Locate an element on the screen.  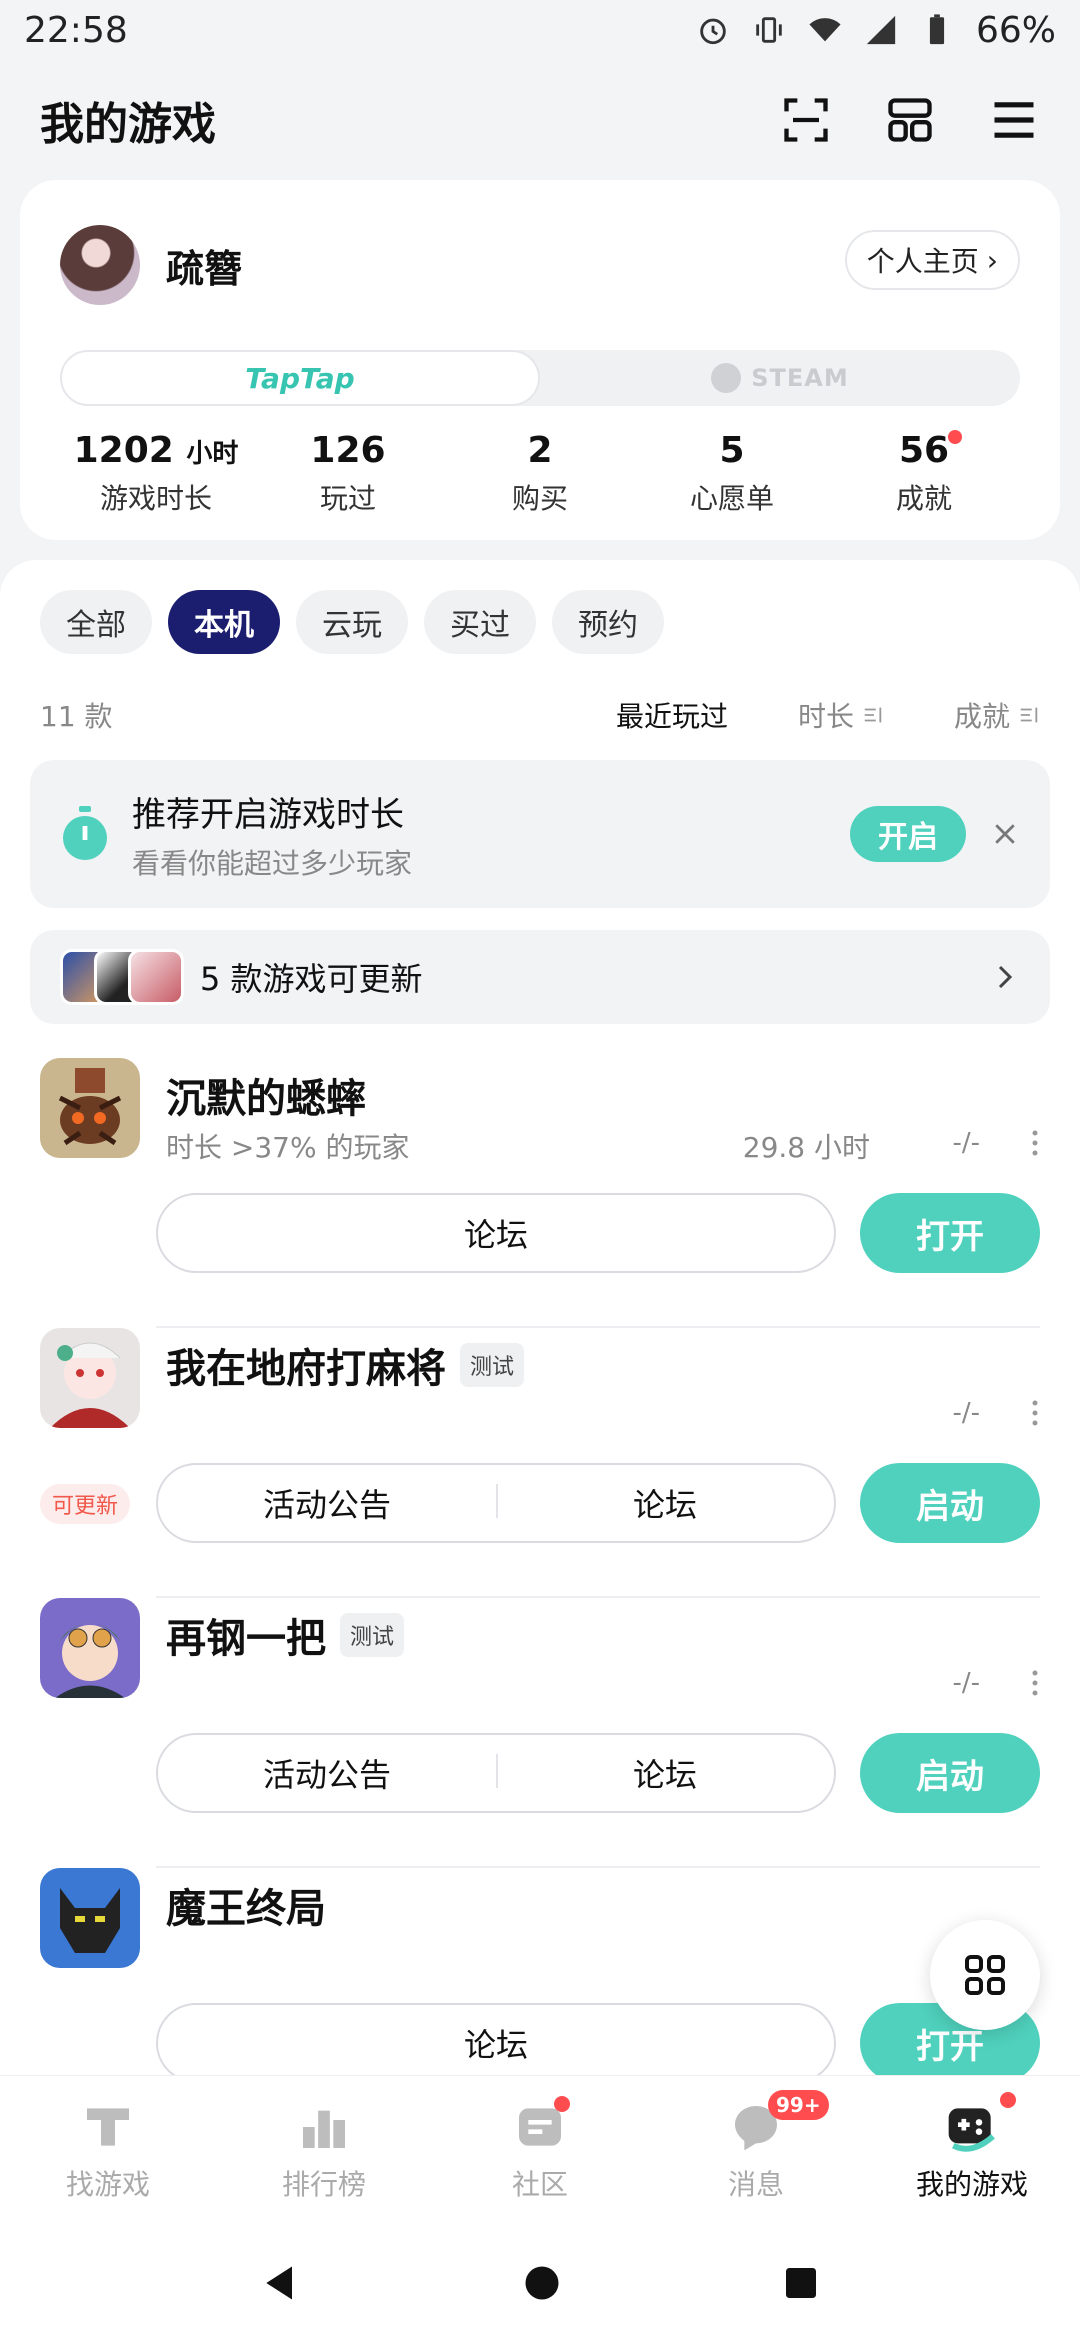
filter-local: 本机 is located at coordinates (224, 622).